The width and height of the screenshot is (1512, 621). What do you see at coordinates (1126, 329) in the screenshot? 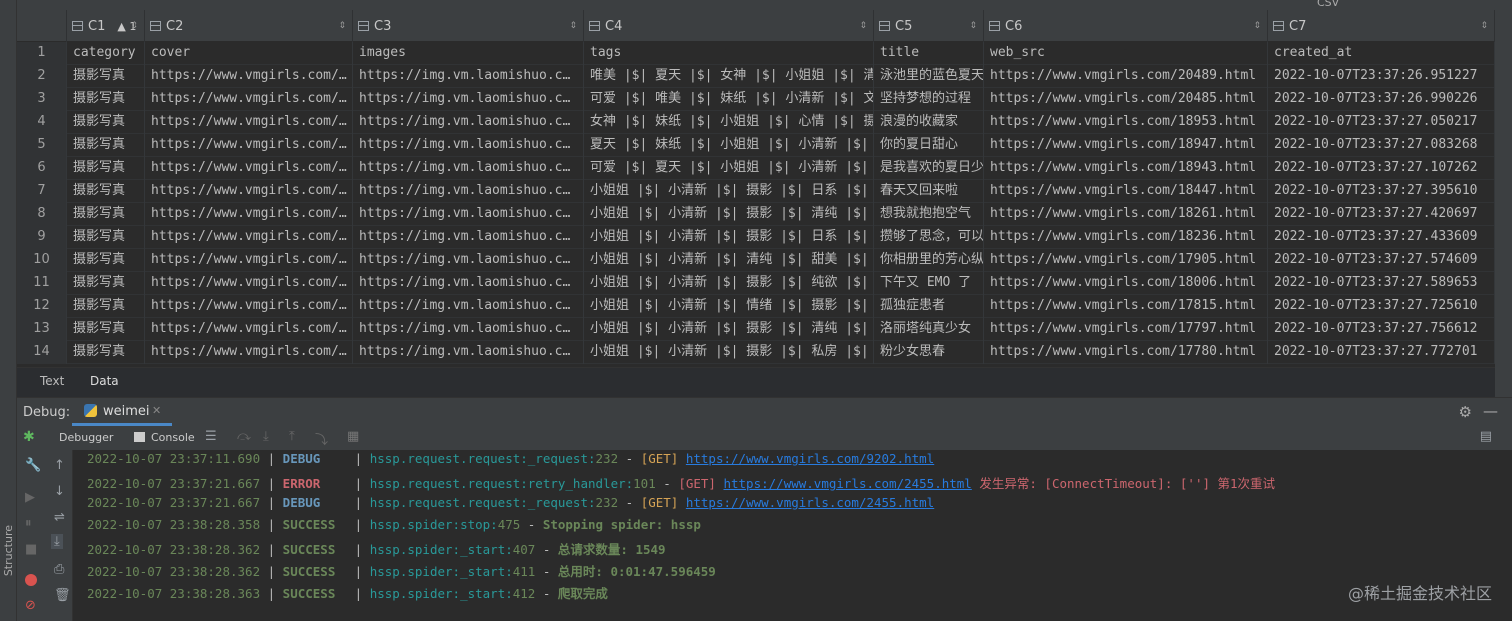
I see `table-cell: https://www.vmgirls.com/17797.html` at bounding box center [1126, 329].